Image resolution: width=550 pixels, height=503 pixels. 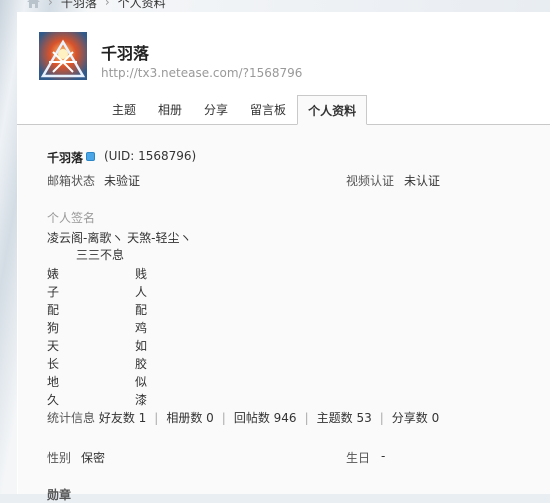 I want to click on video-auth-value: 未认证, so click(x=422, y=181).